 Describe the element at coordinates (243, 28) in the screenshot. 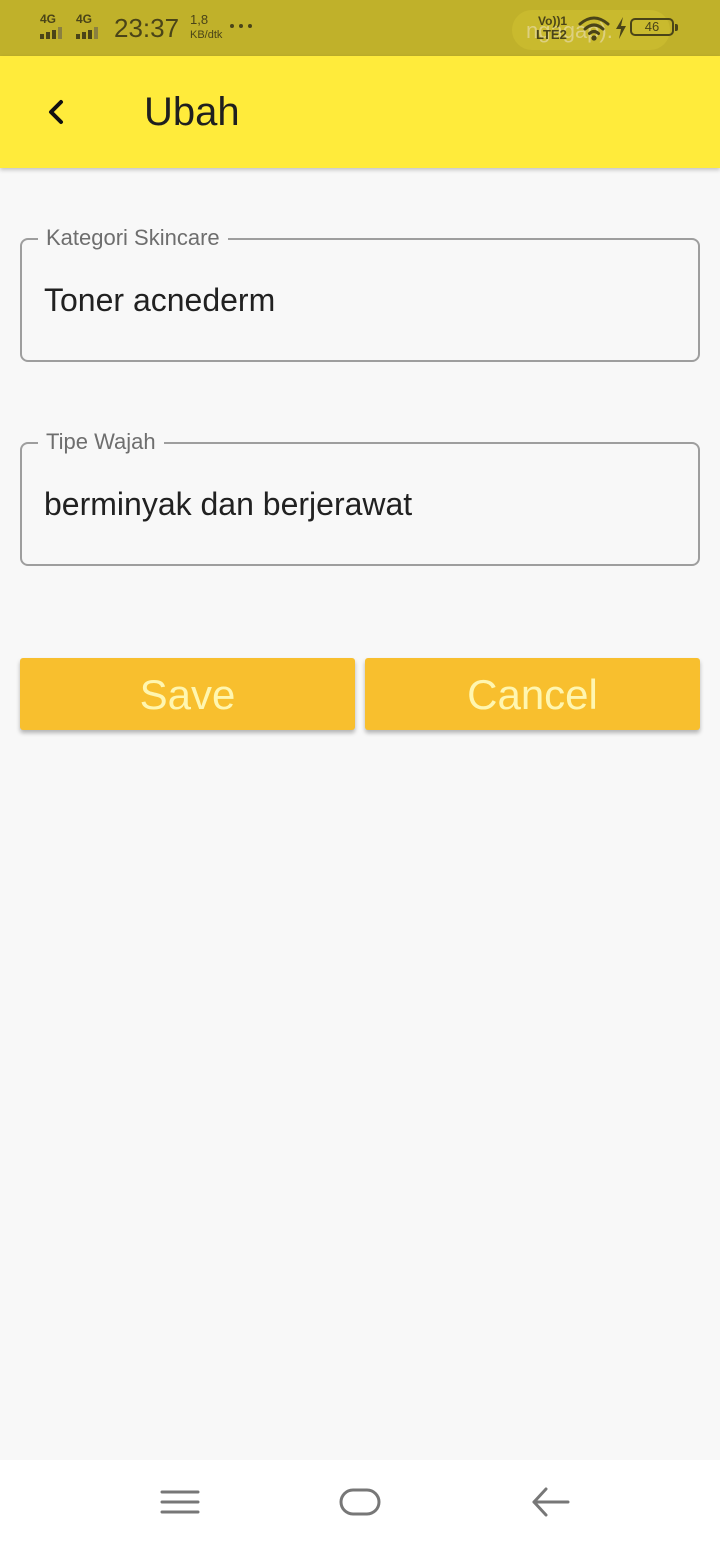

I see `more-icon` at that location.